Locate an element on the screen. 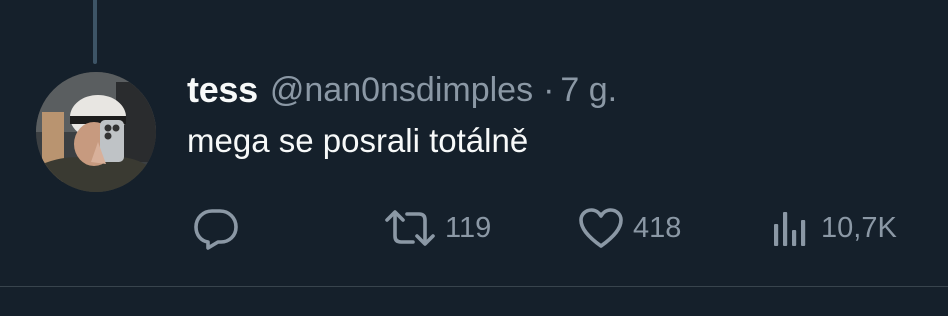  profile-photo-icon is located at coordinates (96, 132).